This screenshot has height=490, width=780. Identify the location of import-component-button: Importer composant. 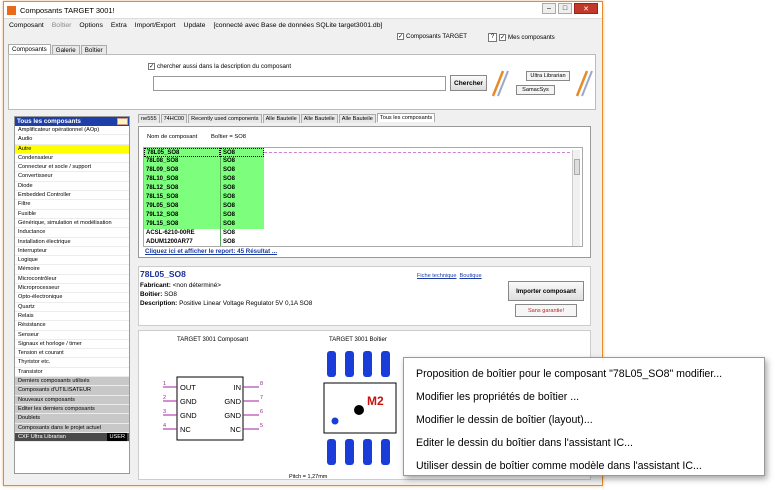
(546, 291).